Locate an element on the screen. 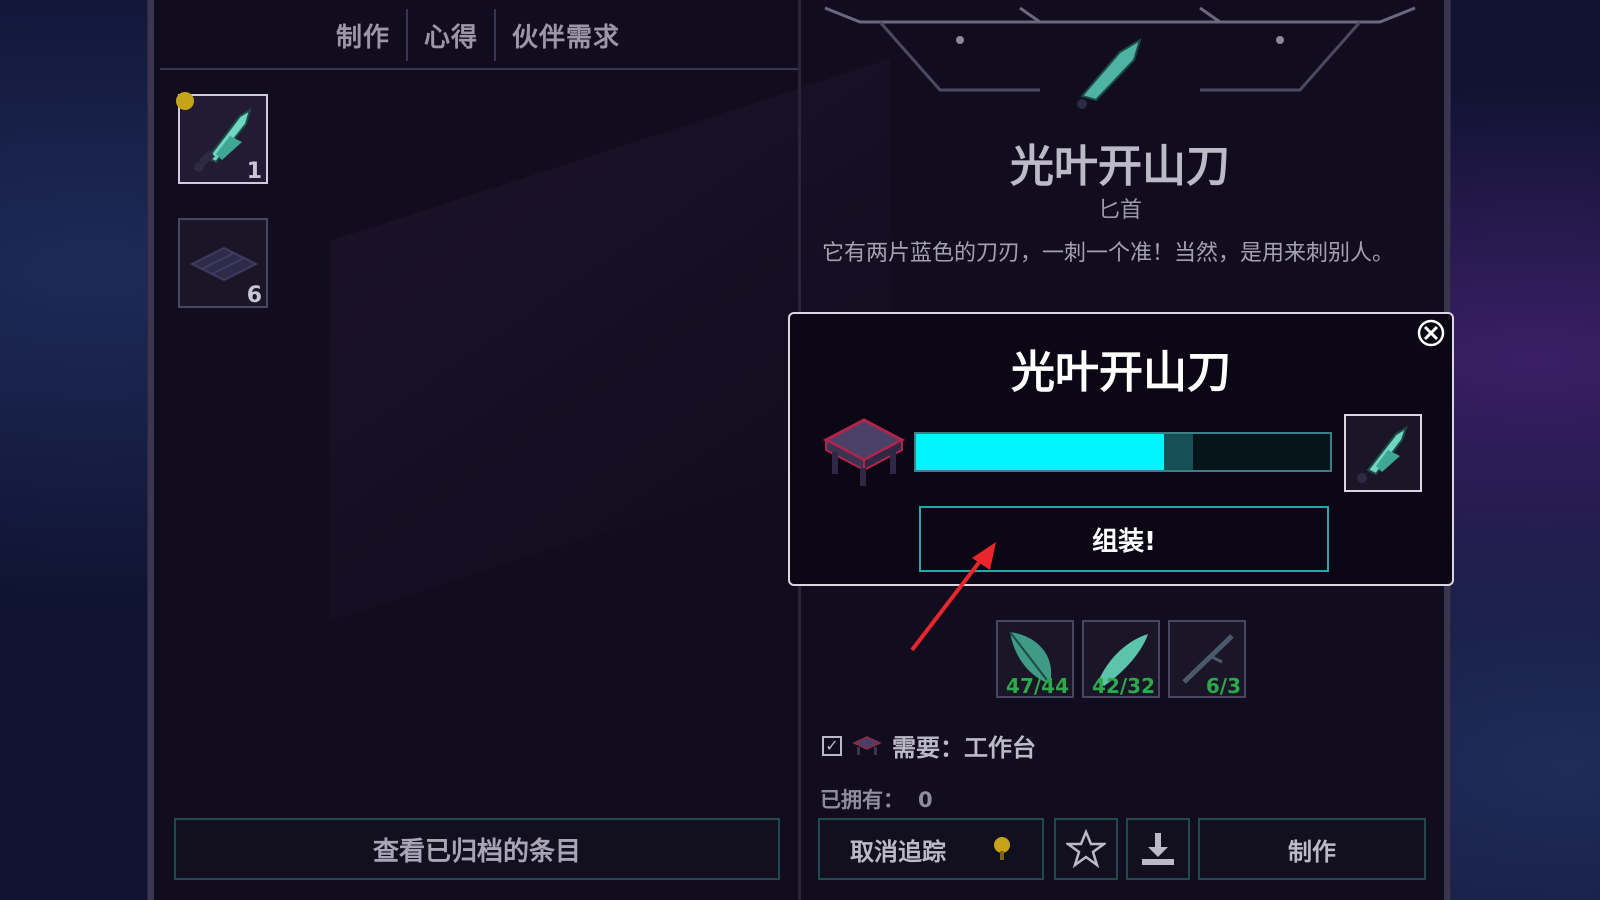 The width and height of the screenshot is (1600, 900). owned-label: 已拥有： is located at coordinates (862, 800).